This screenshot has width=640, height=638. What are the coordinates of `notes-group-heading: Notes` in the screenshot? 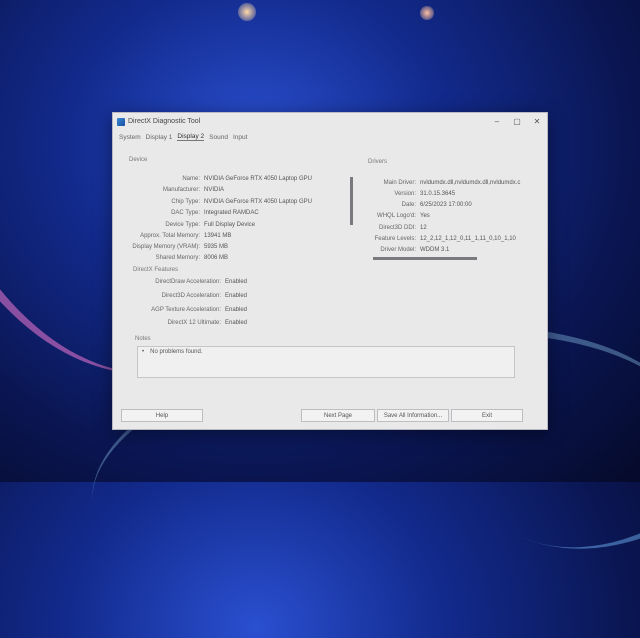 It's located at (143, 339).